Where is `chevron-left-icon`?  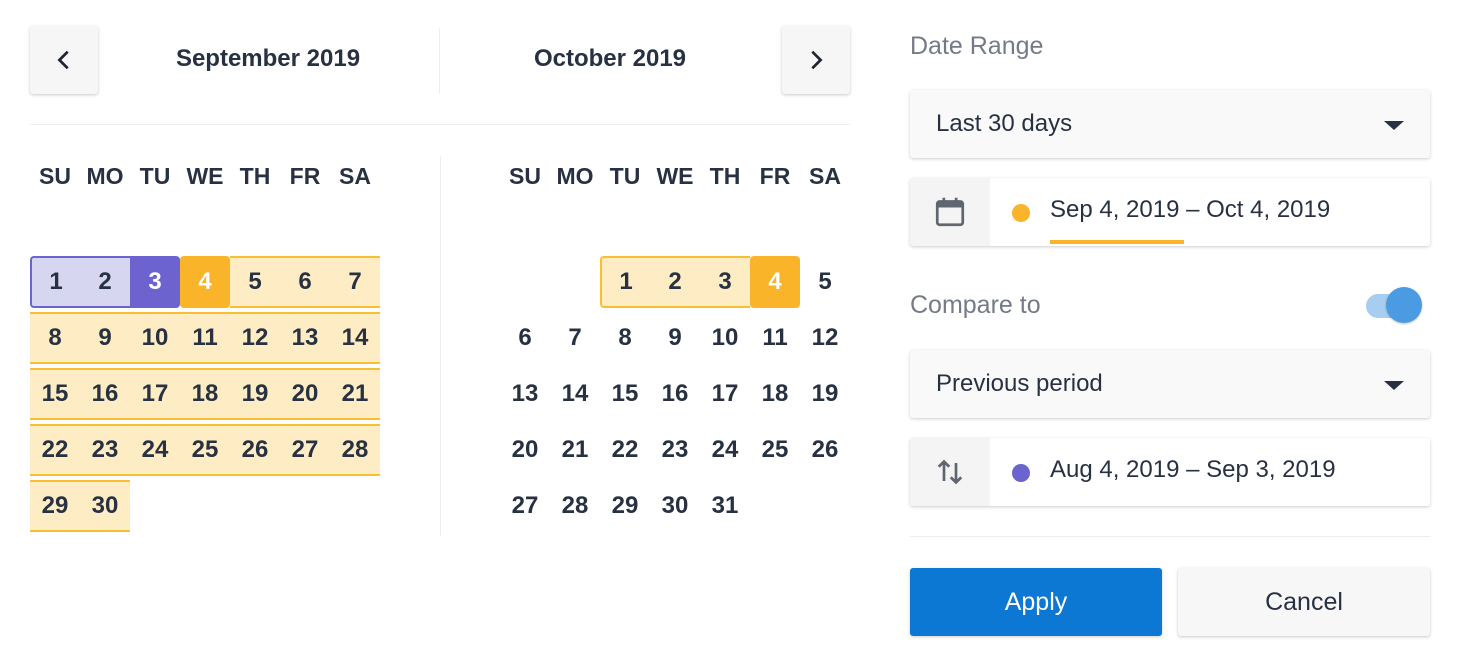
chevron-left-icon is located at coordinates (63, 60).